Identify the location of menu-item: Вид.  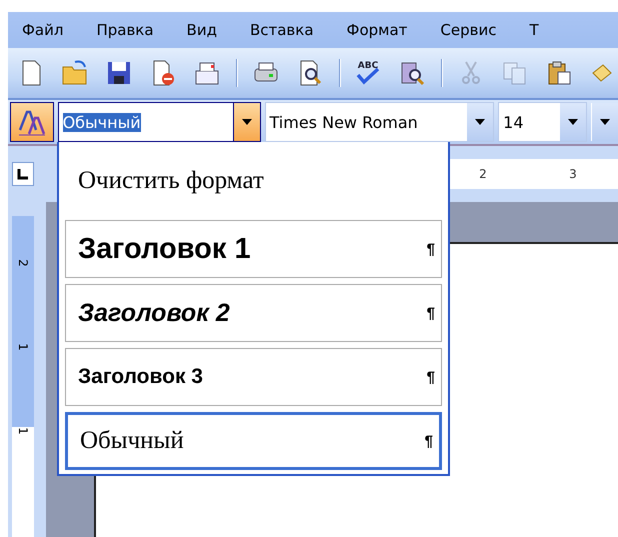
(201, 30).